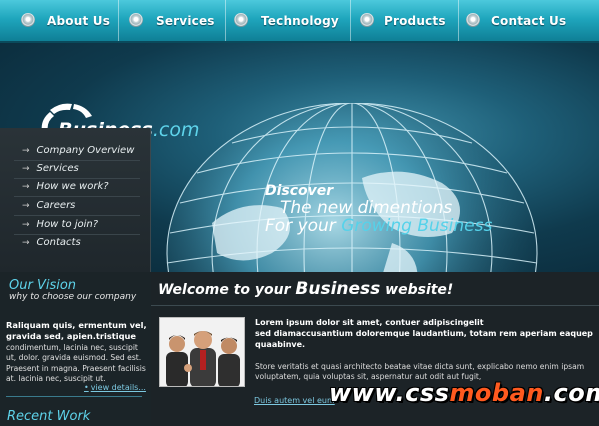 This screenshot has width=599, height=426. I want to click on watermark-prefix: www.css, so click(389, 393).